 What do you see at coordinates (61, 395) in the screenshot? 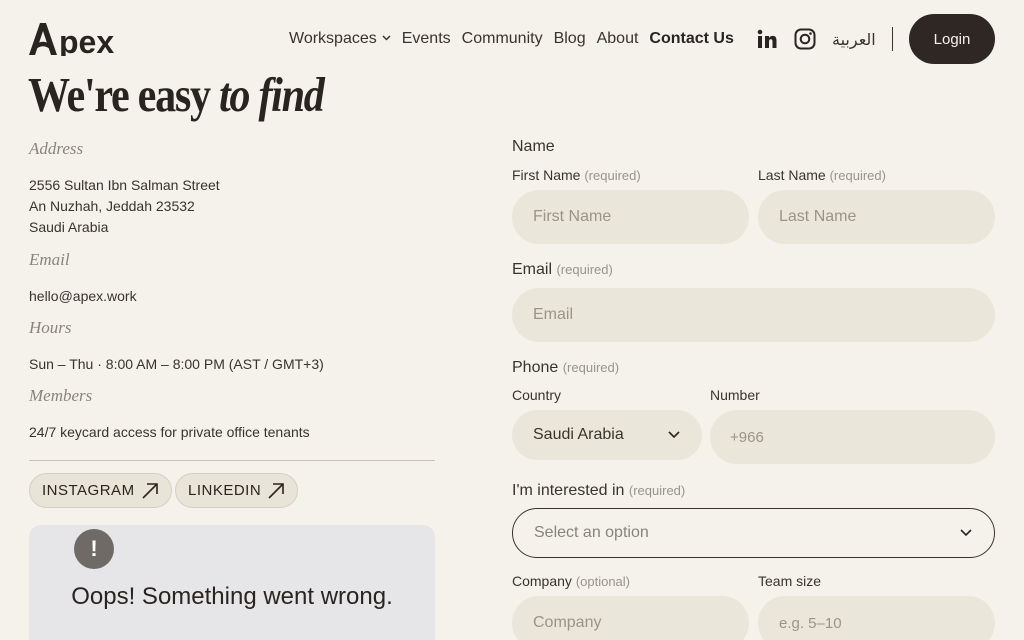
I see `members-label: Members` at bounding box center [61, 395].